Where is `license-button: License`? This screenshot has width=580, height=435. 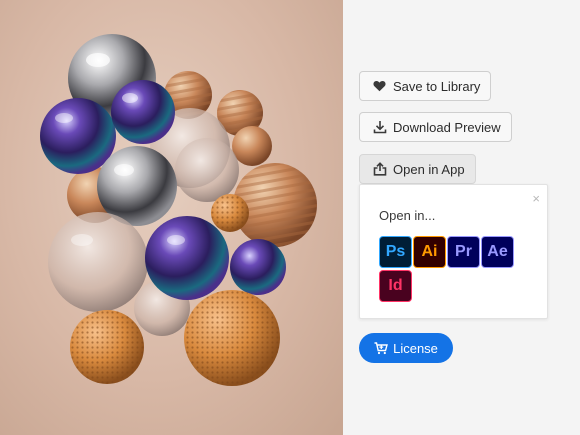 license-button: License is located at coordinates (406, 348).